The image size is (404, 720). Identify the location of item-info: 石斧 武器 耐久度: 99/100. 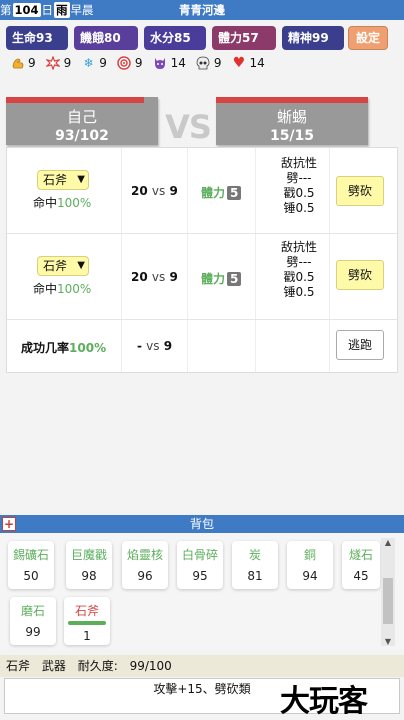
(202, 666).